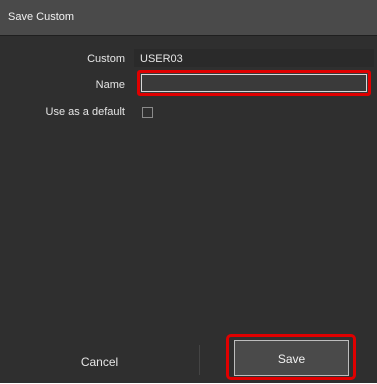  What do you see at coordinates (161, 59) in the screenshot?
I see `custom-value: USER03` at bounding box center [161, 59].